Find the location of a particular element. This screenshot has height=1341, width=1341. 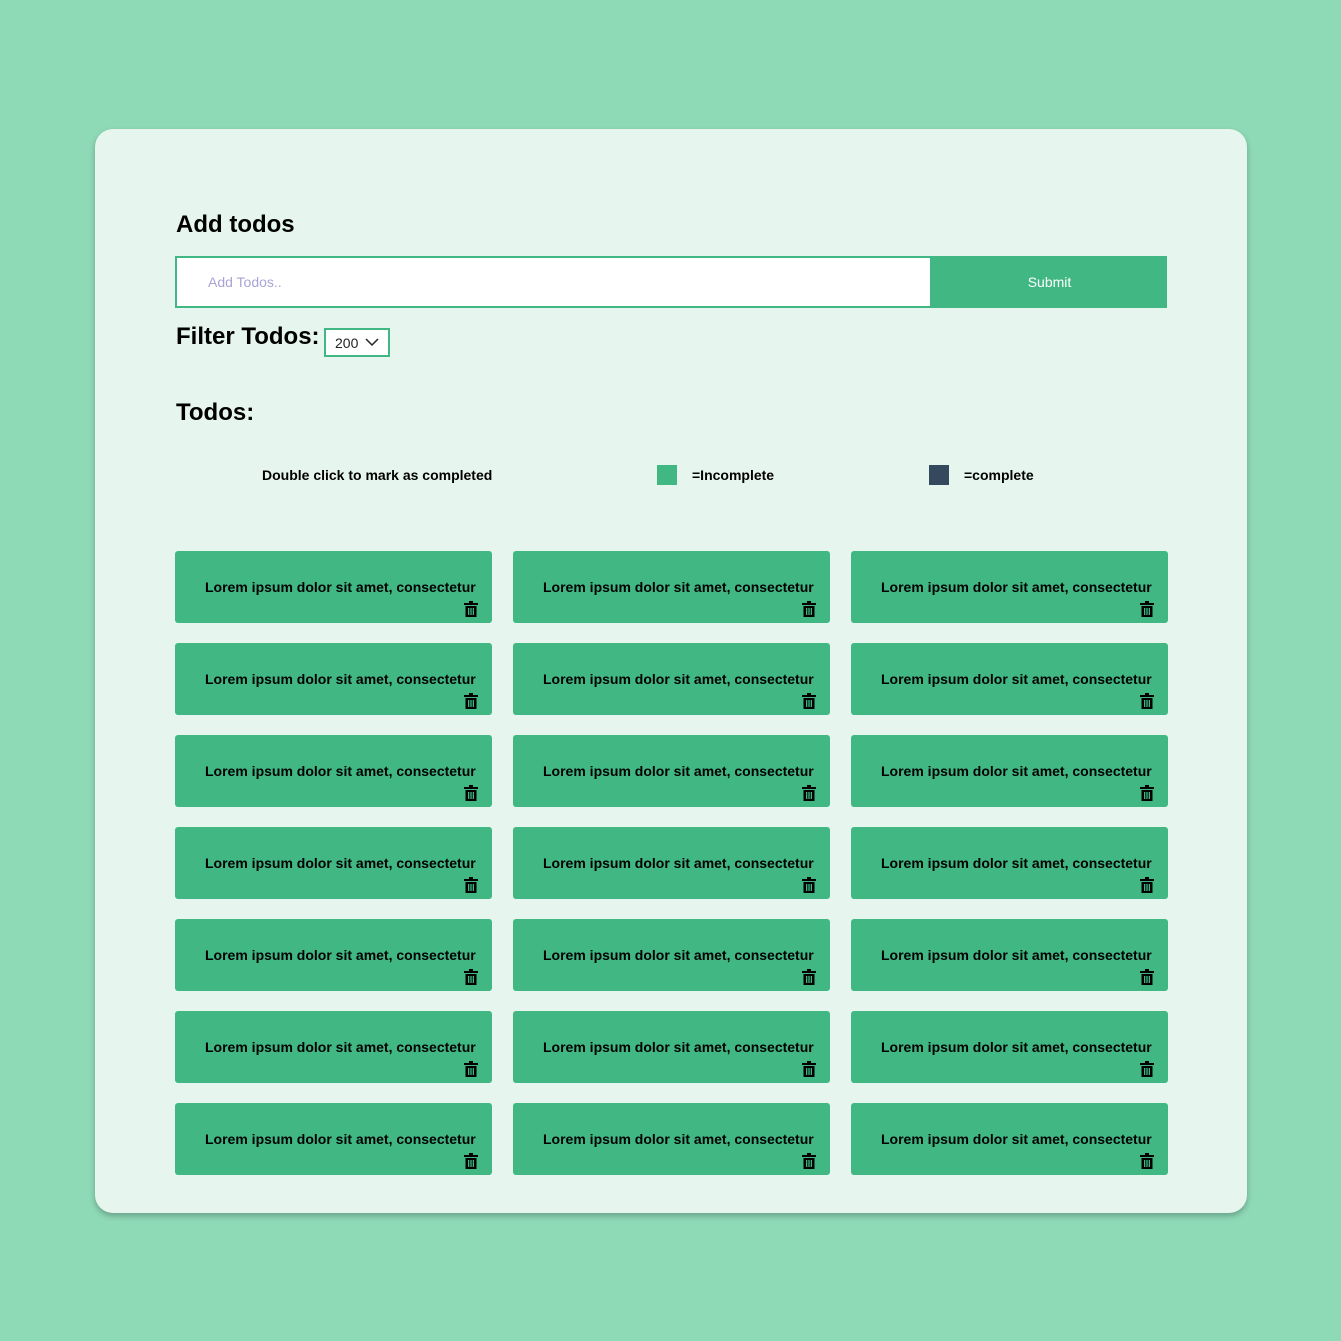

chevron-down-icon is located at coordinates (372, 342).